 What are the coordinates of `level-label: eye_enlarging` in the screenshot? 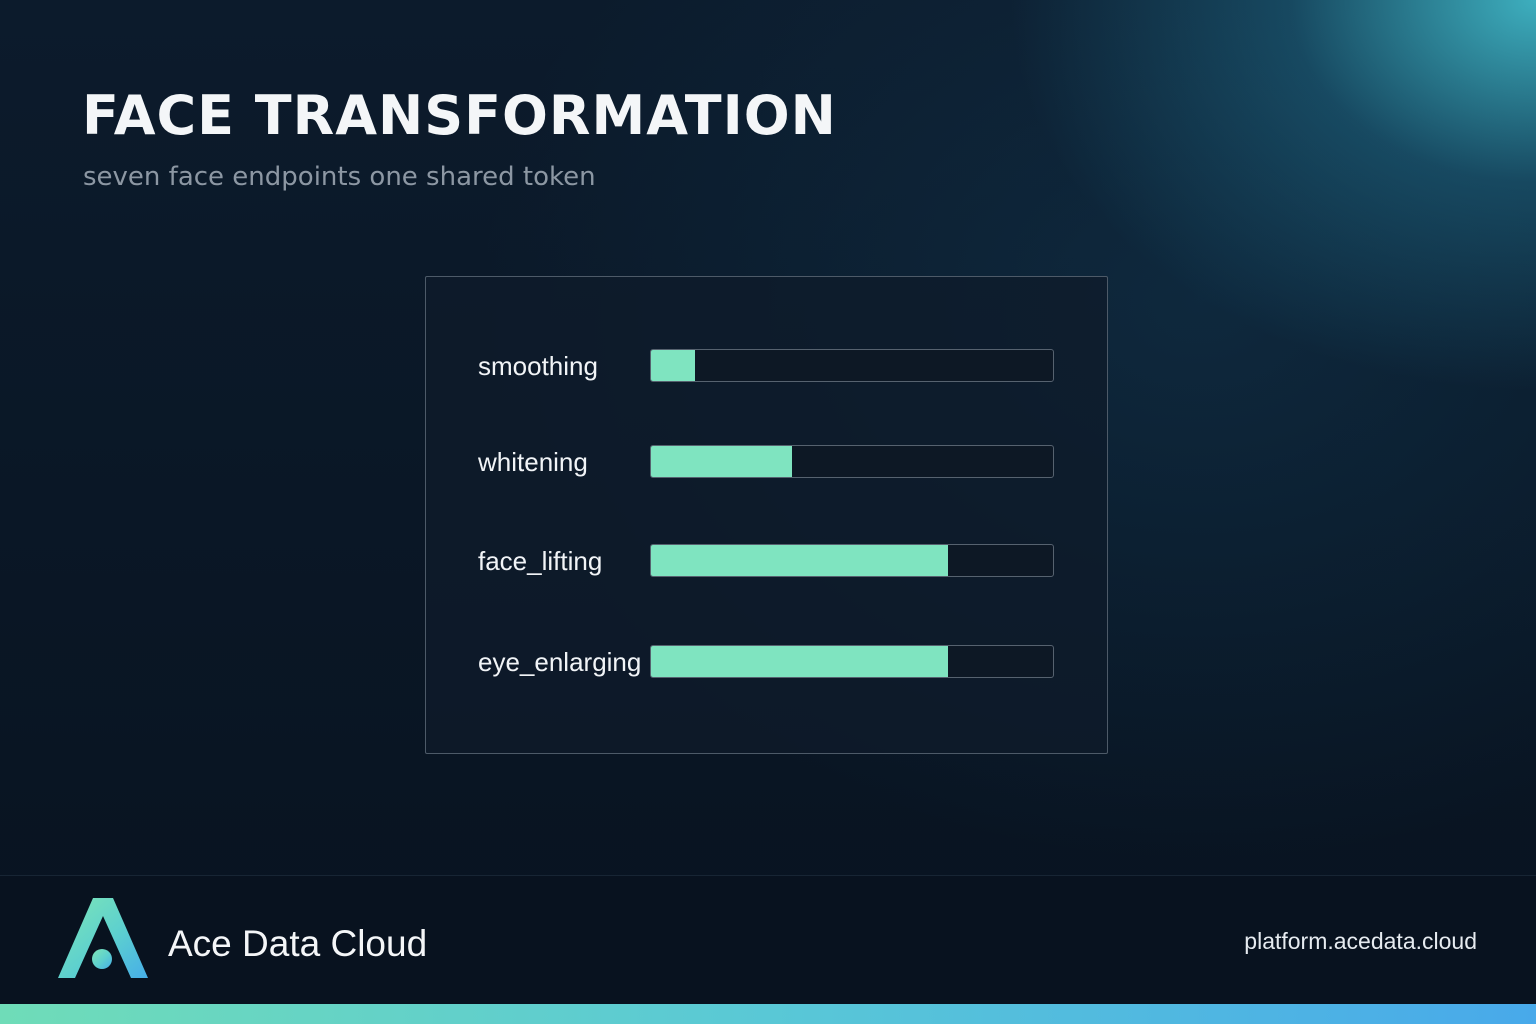 It's located at (560, 662).